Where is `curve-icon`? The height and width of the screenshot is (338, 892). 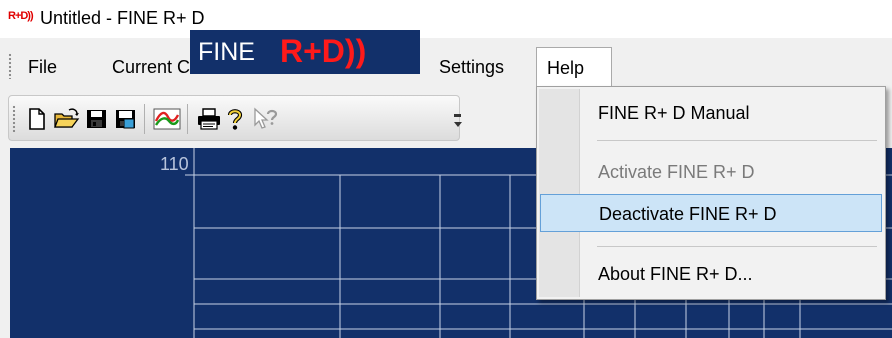 curve-icon is located at coordinates (167, 119).